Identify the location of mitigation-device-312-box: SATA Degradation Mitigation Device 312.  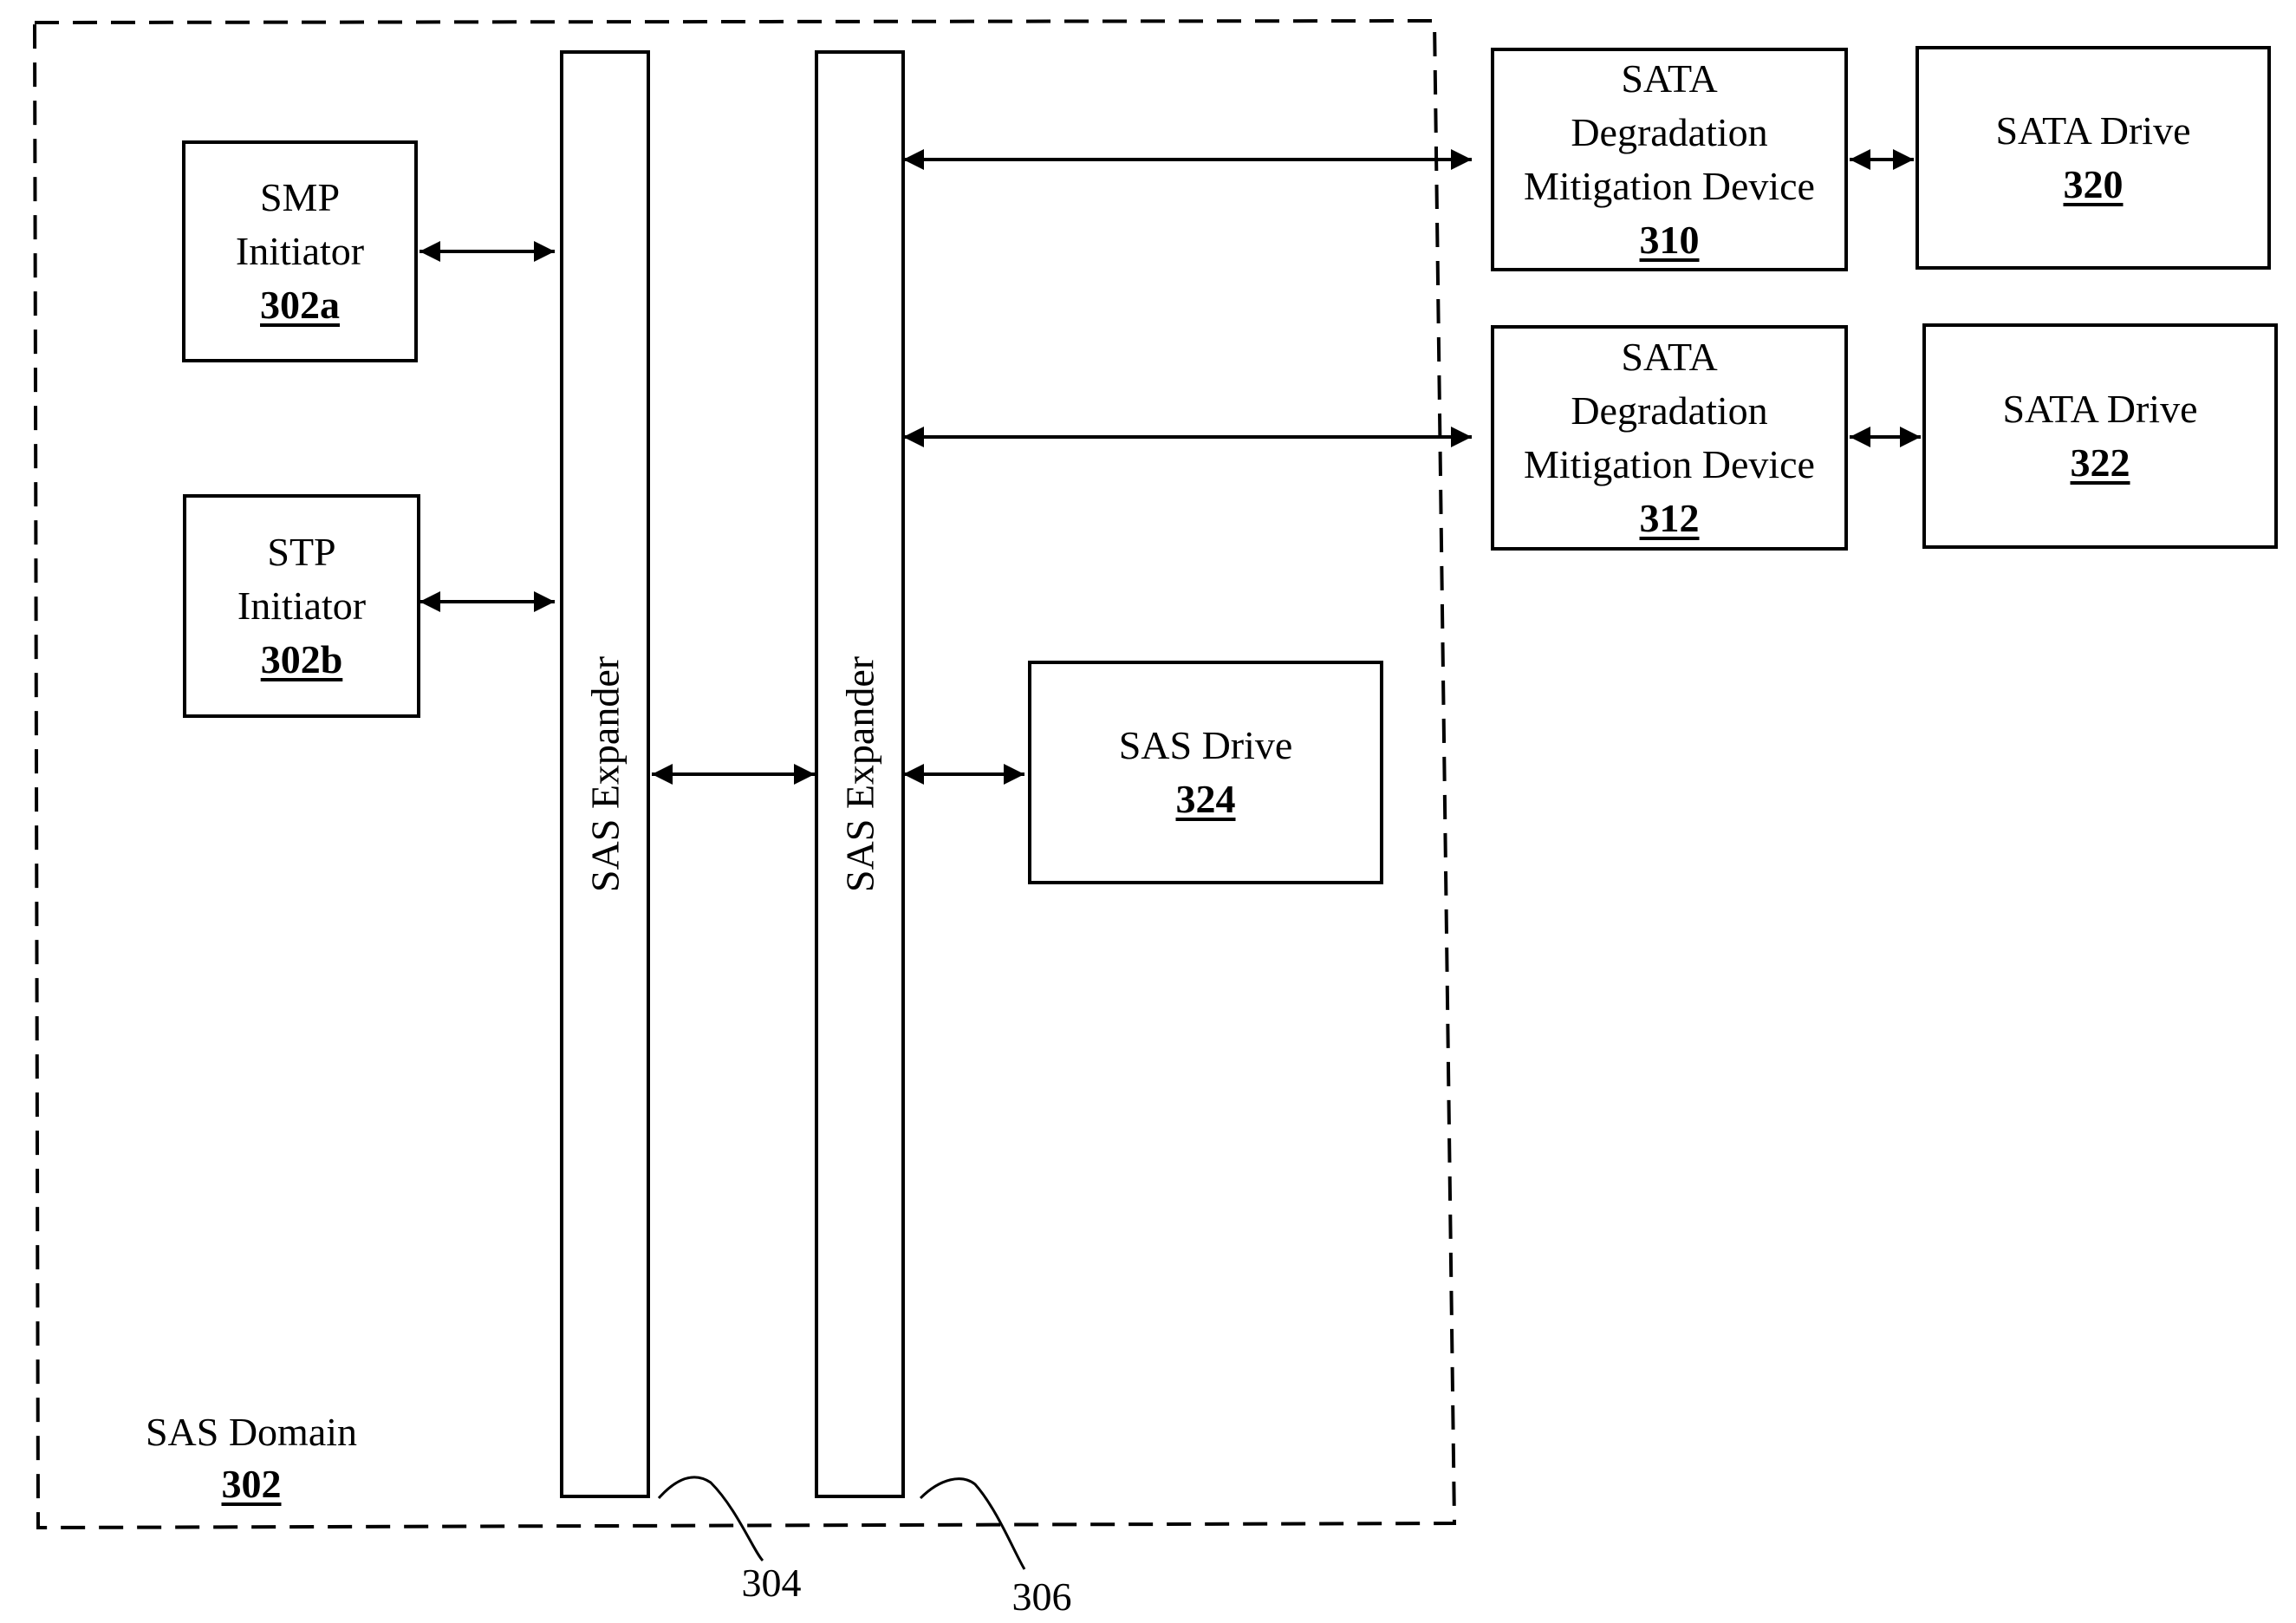
(1669, 438).